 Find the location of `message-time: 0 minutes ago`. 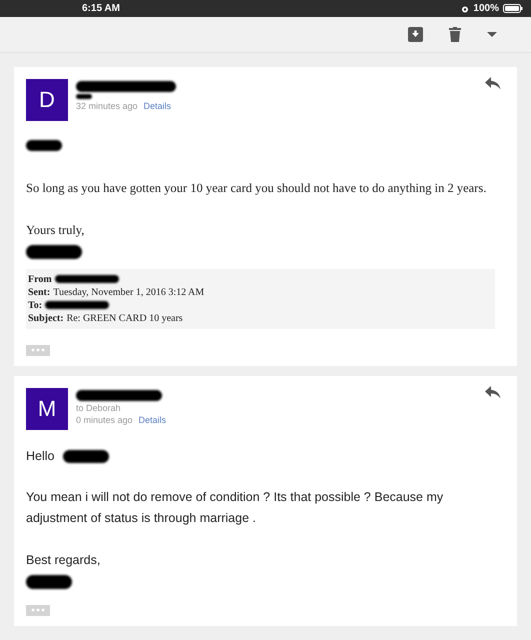

message-time: 0 minutes ago is located at coordinates (104, 419).